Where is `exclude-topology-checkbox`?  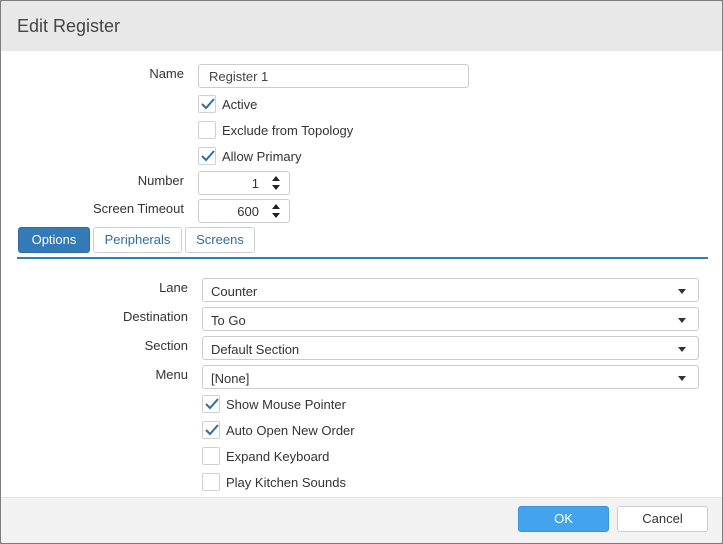 exclude-topology-checkbox is located at coordinates (207, 130).